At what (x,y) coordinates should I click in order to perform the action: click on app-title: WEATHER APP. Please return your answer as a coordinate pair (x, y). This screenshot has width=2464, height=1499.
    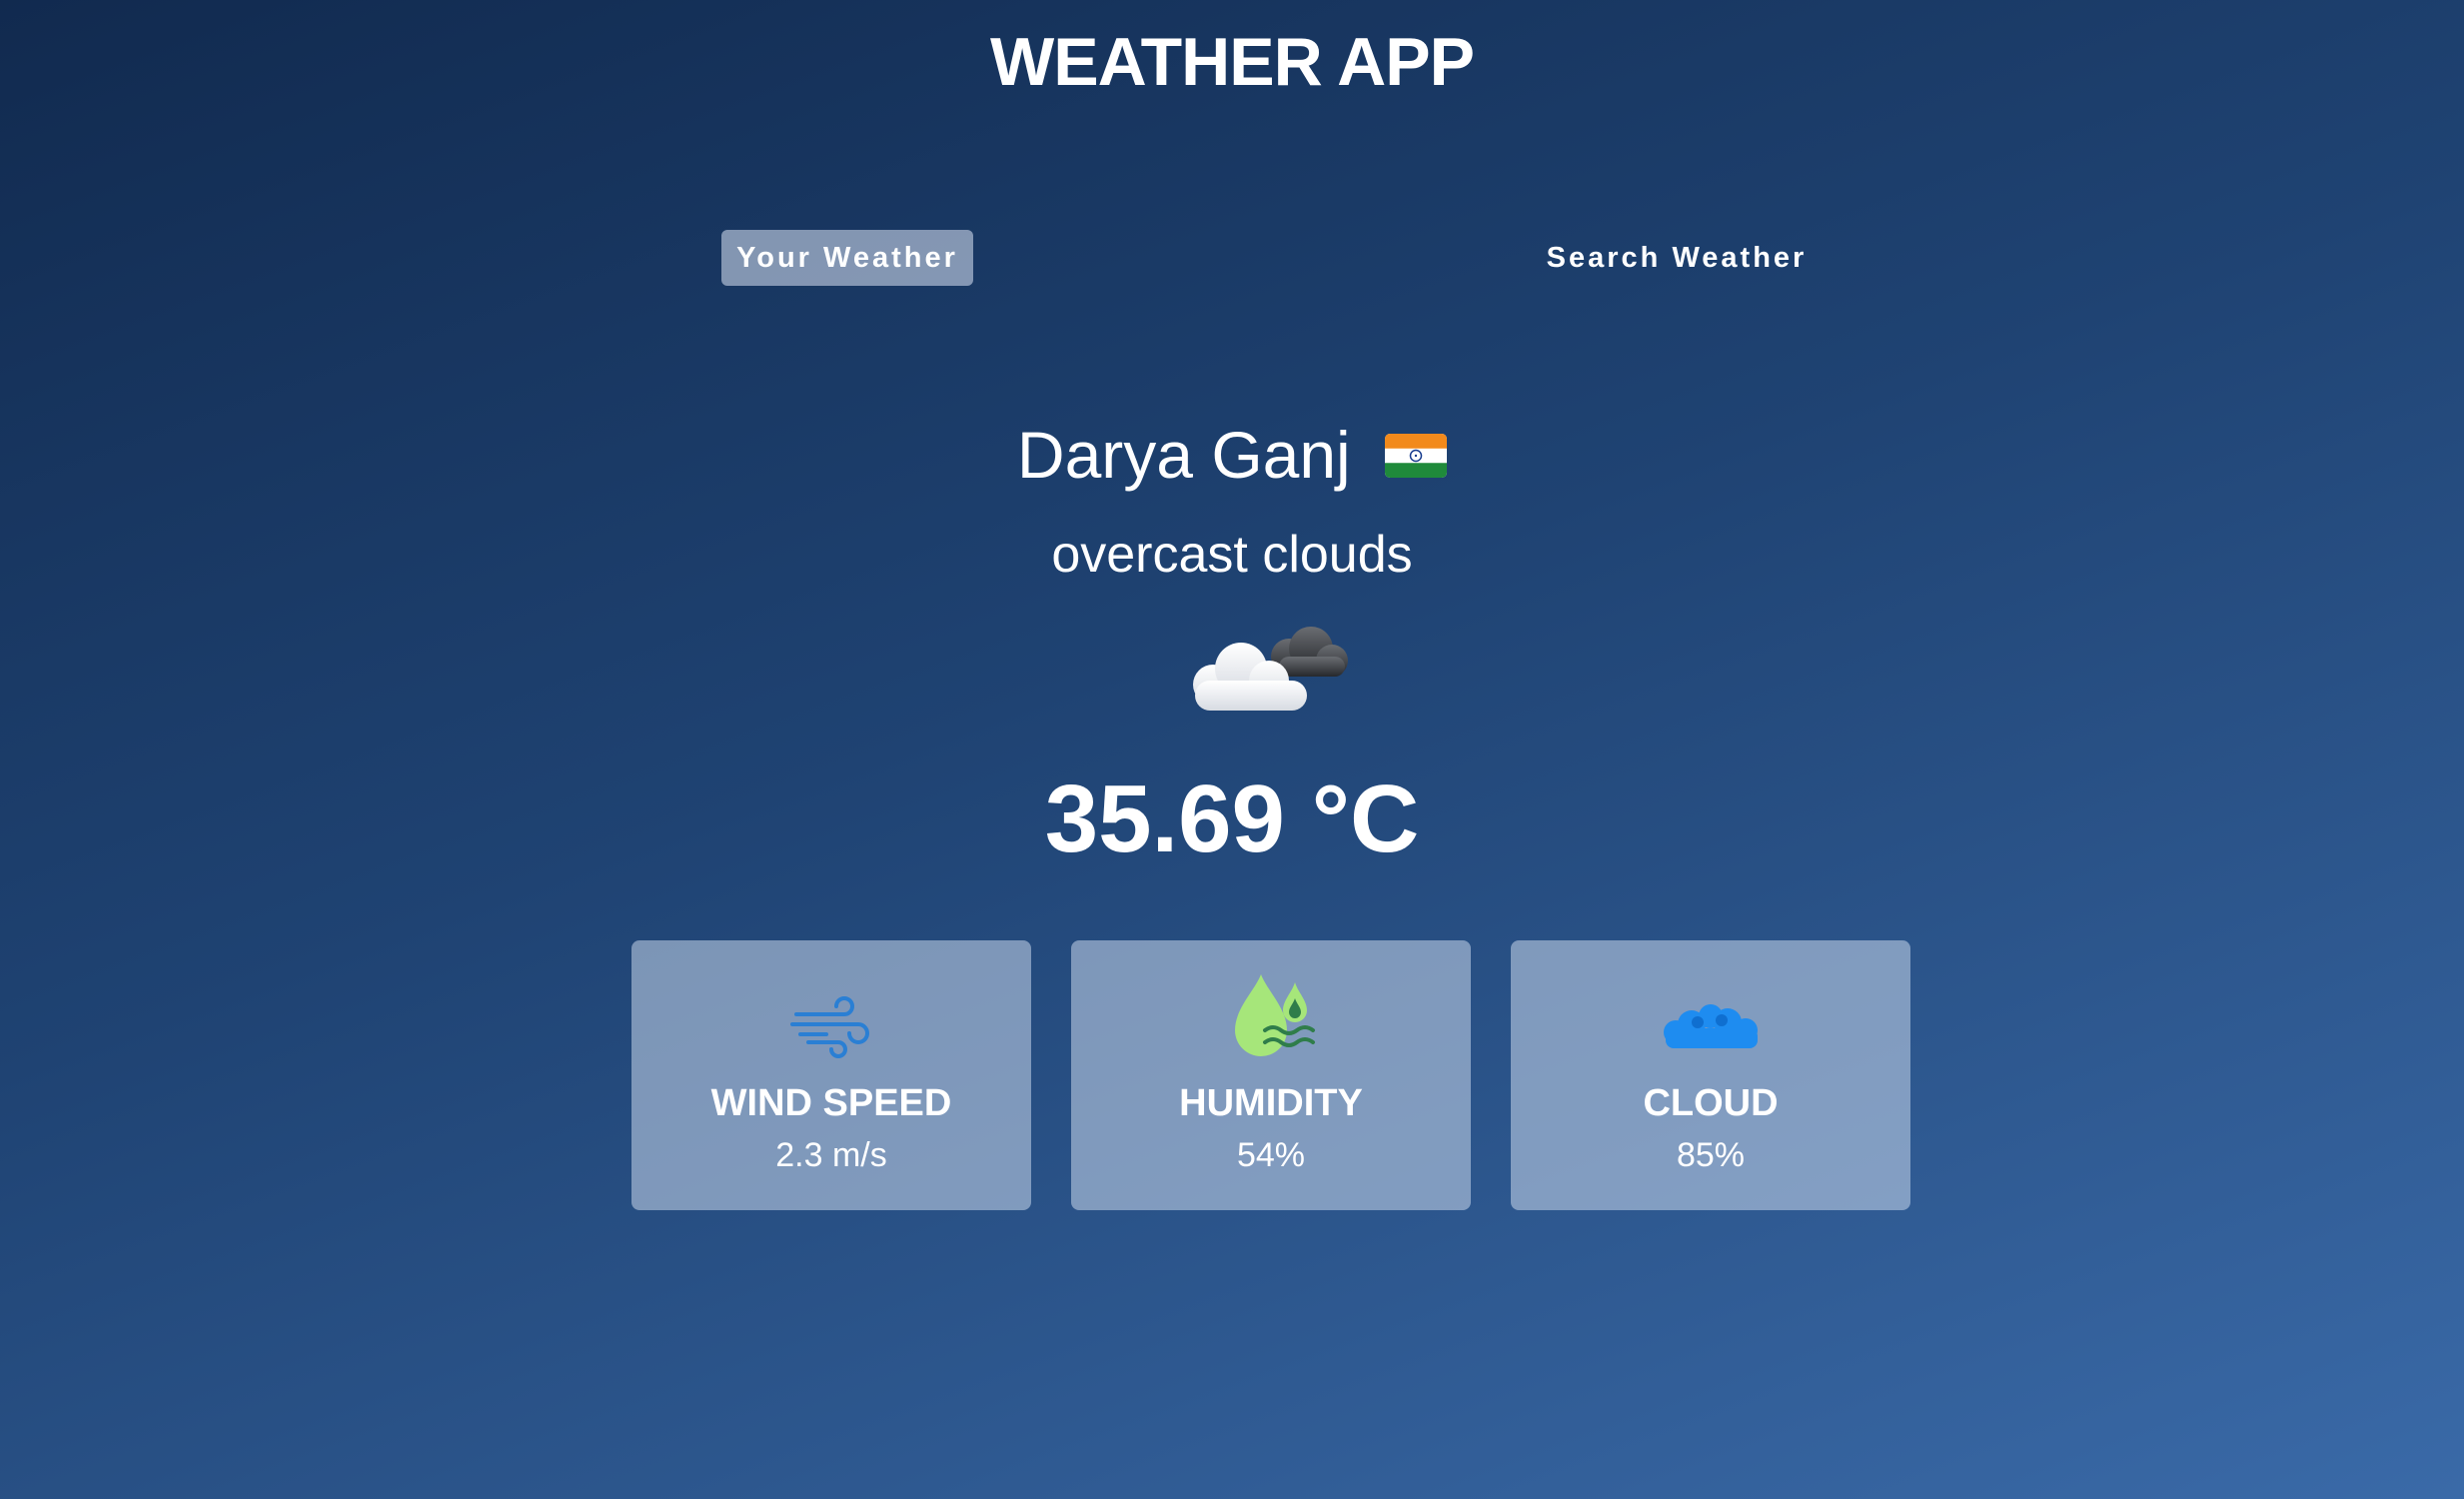
    Looking at the image, I should click on (1232, 62).